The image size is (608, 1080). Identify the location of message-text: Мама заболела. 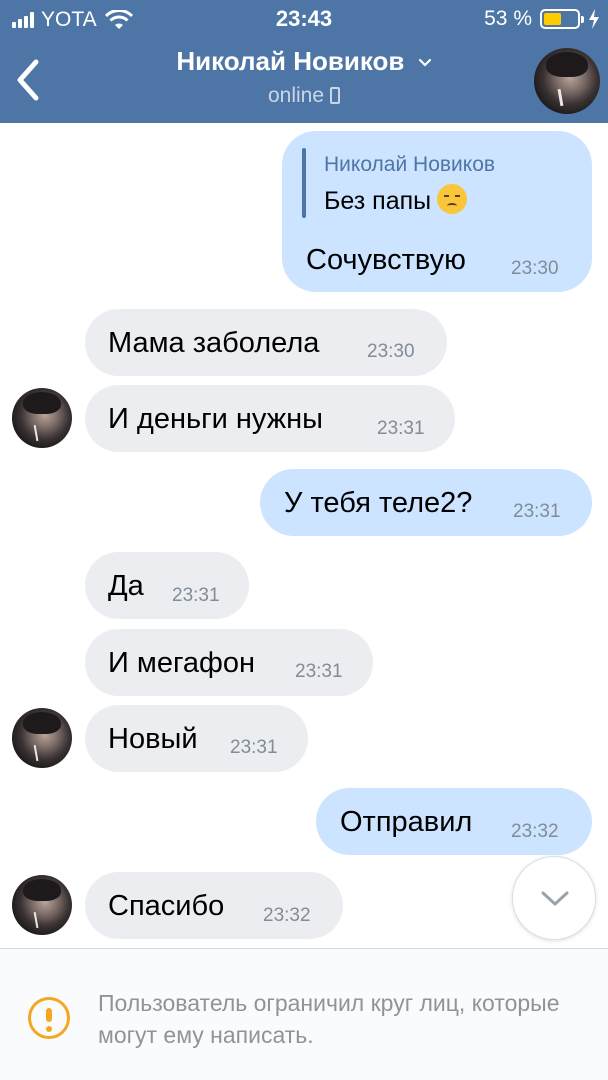
(214, 343).